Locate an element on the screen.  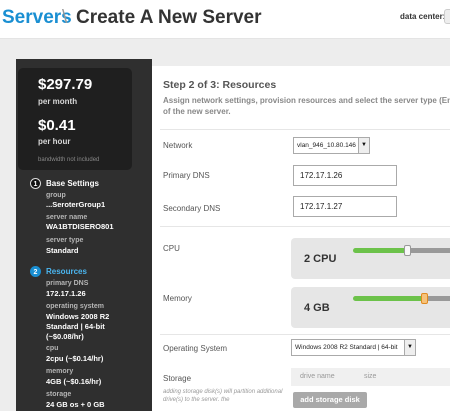
summary-server-name-label: server name is located at coordinates (67, 217).